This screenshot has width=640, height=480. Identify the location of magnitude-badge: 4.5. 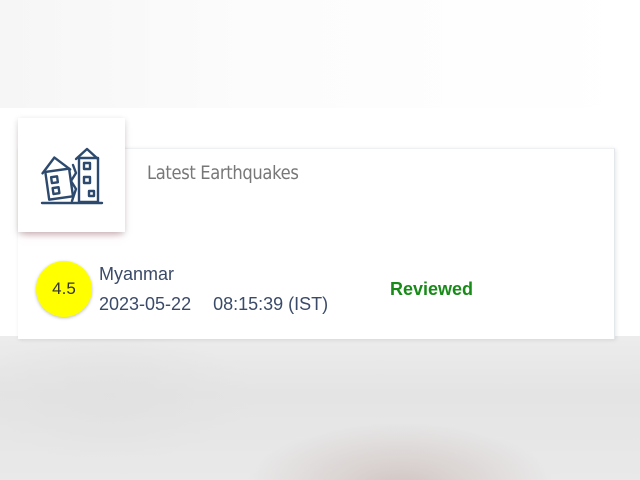
(64, 289).